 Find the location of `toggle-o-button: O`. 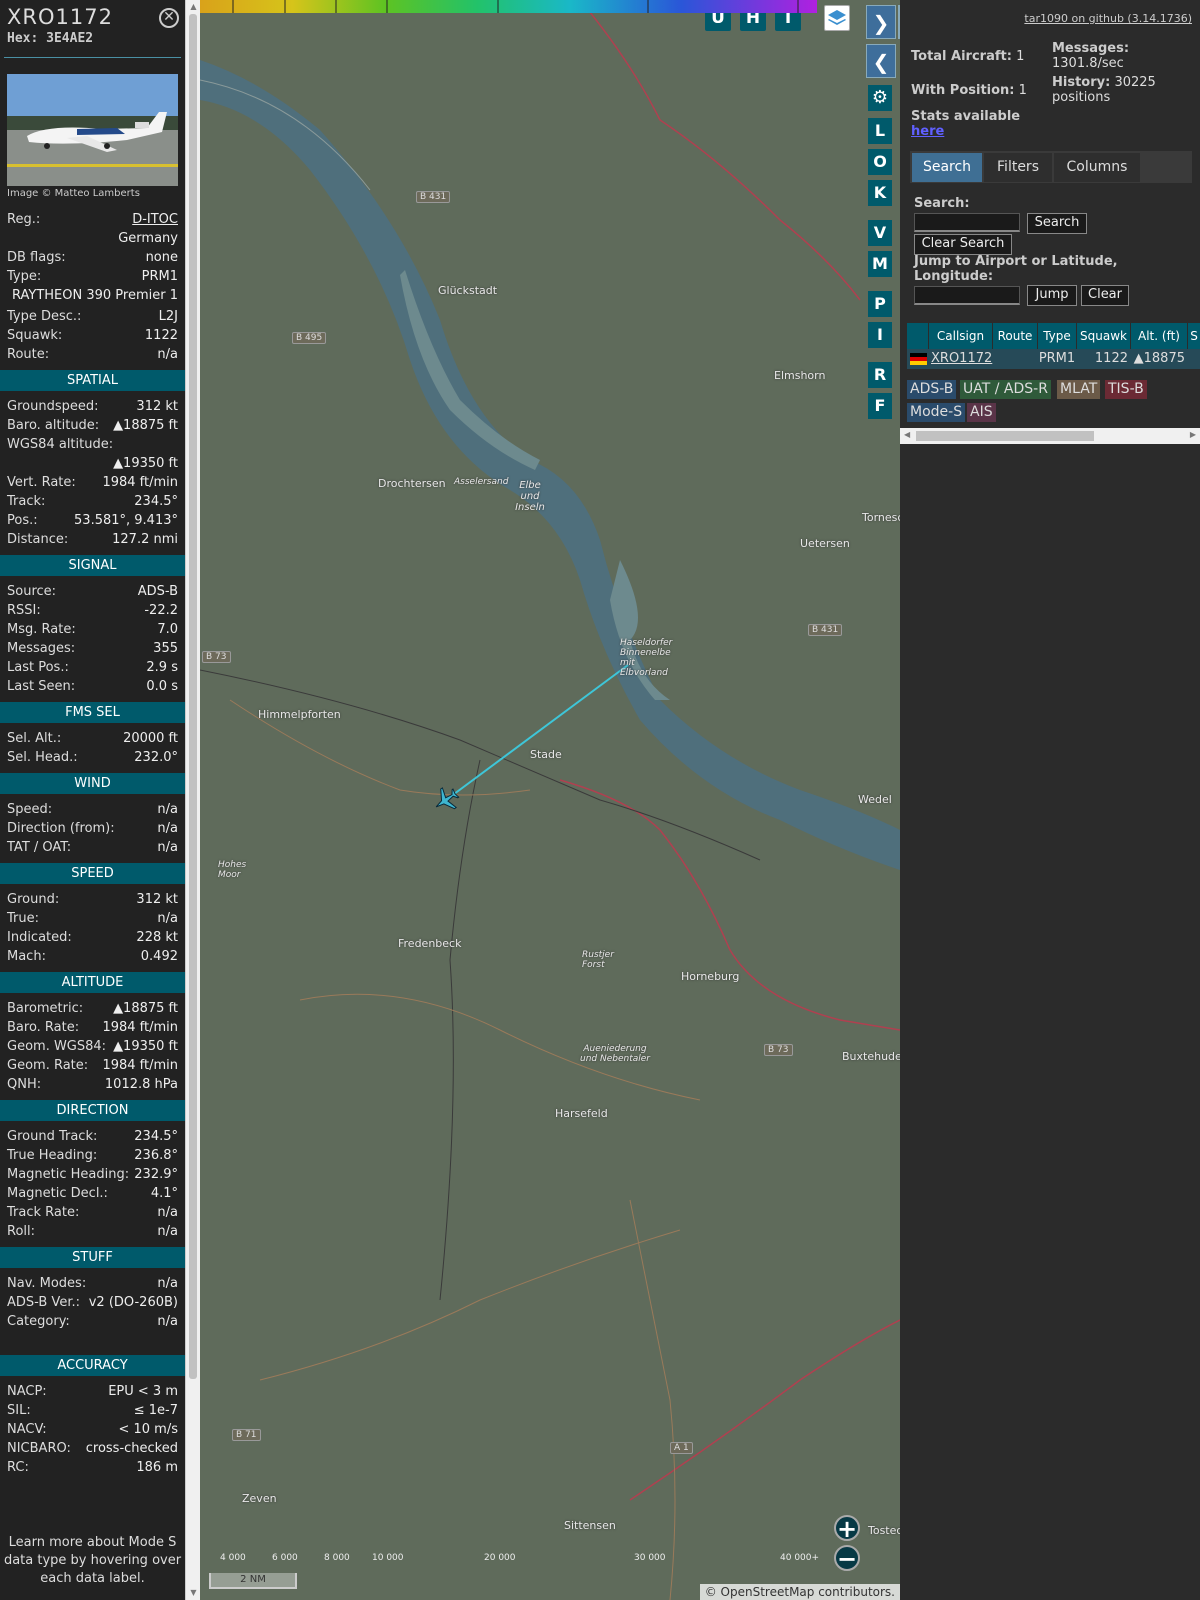

toggle-o-button: O is located at coordinates (880, 162).